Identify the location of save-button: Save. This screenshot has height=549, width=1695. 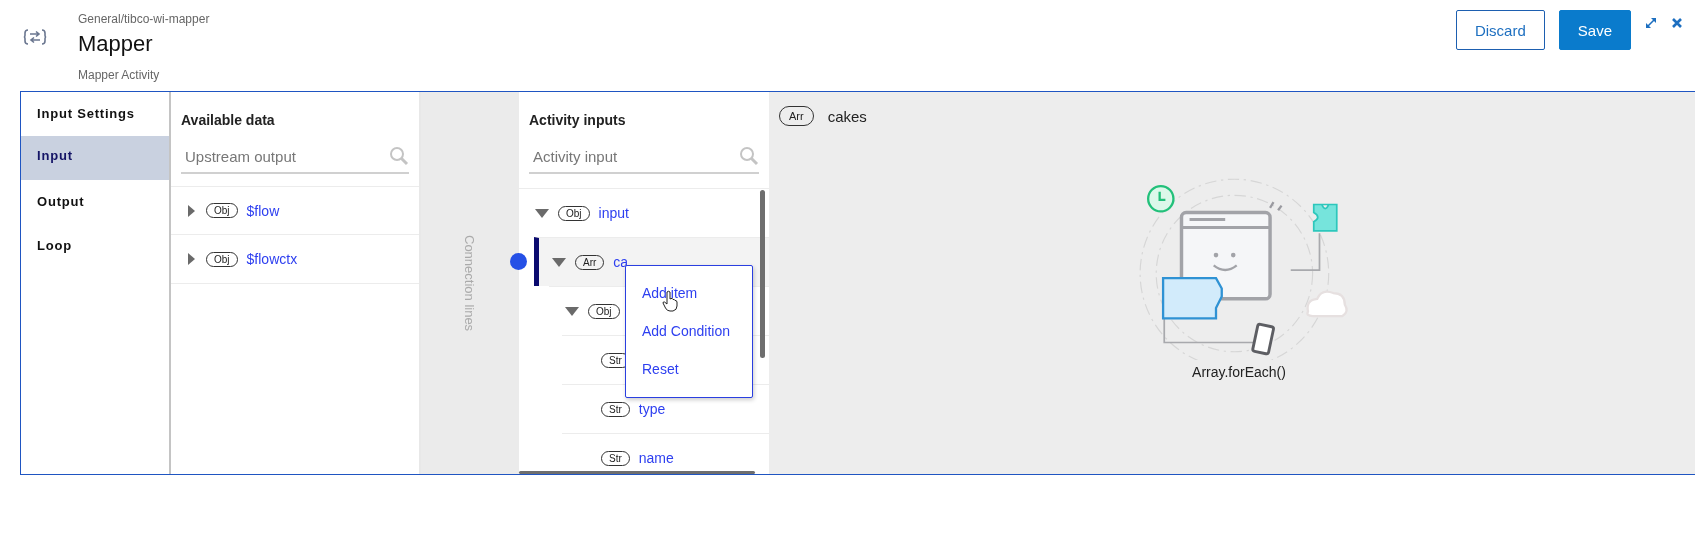
(1594, 30).